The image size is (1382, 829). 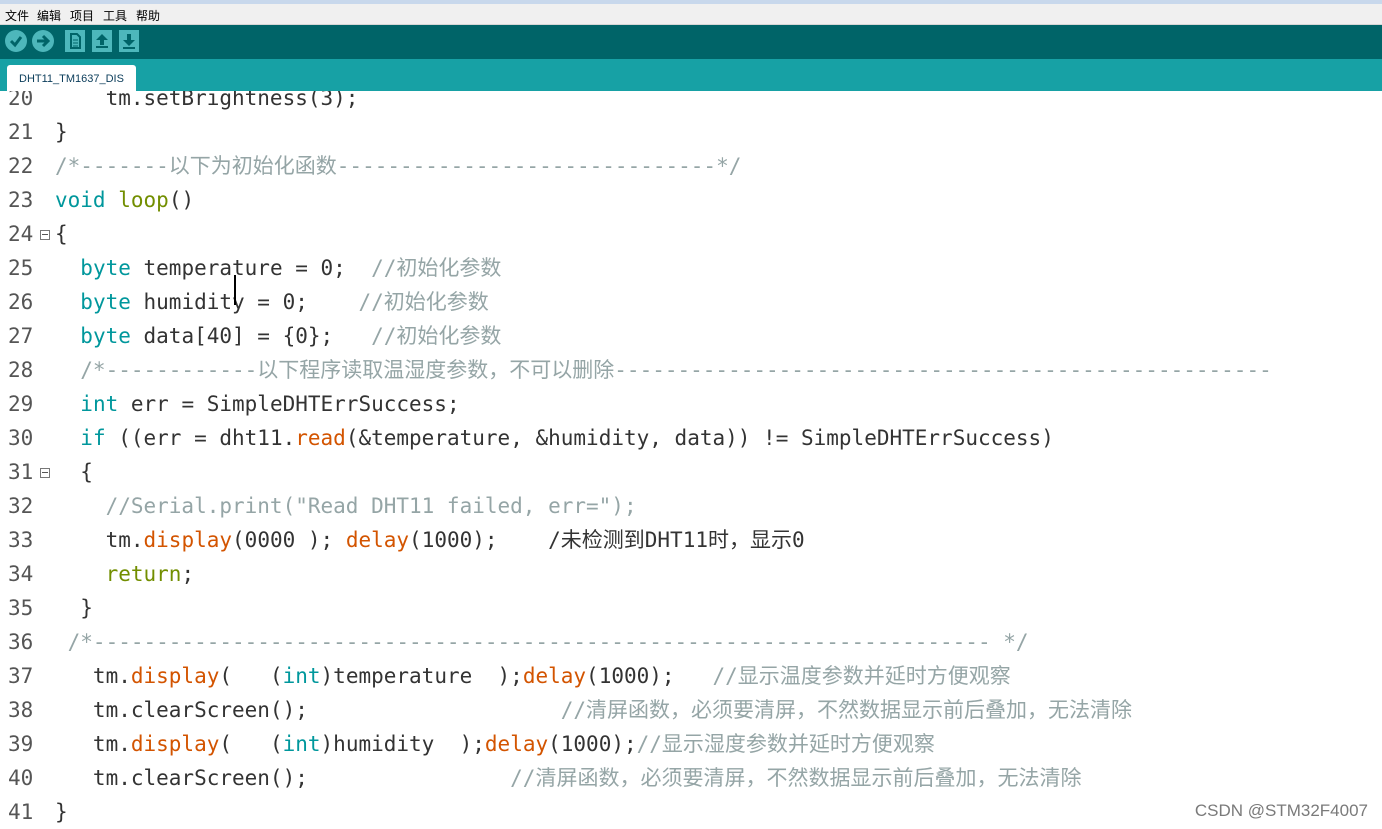 I want to click on line-number: 27, so click(x=21, y=336).